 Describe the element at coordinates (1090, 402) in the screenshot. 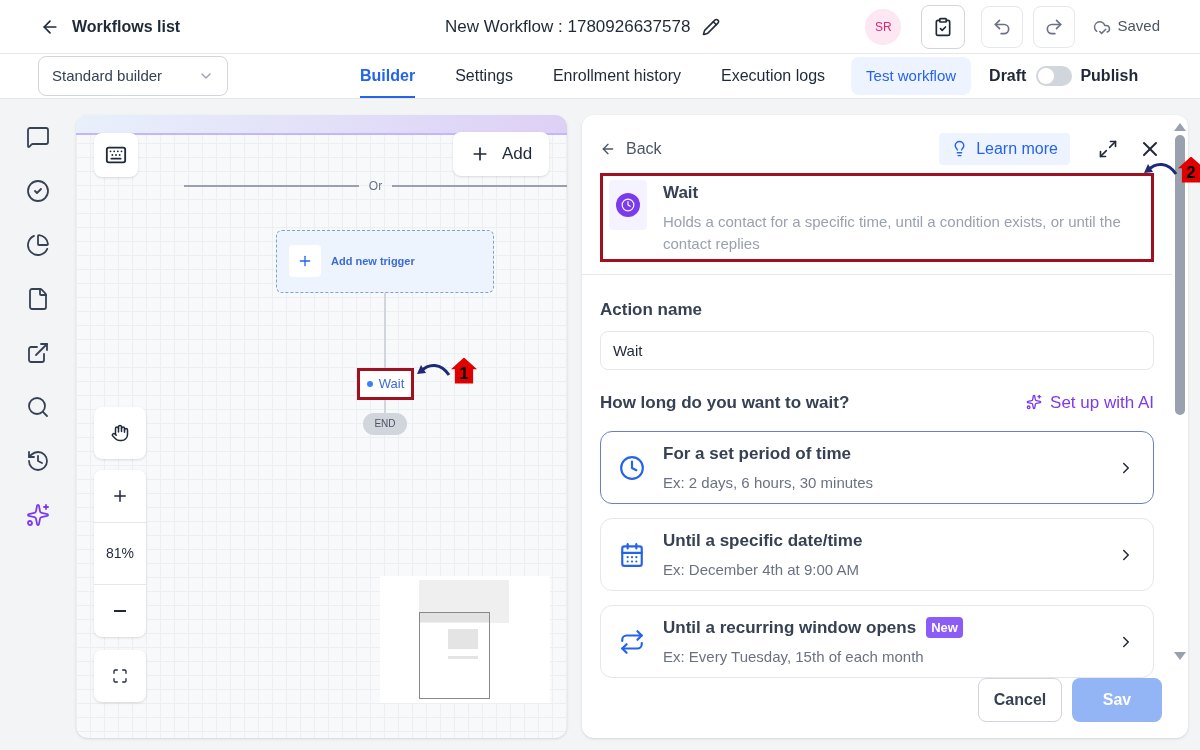

I see `set-up-with-ai-link: Set up with AI` at that location.